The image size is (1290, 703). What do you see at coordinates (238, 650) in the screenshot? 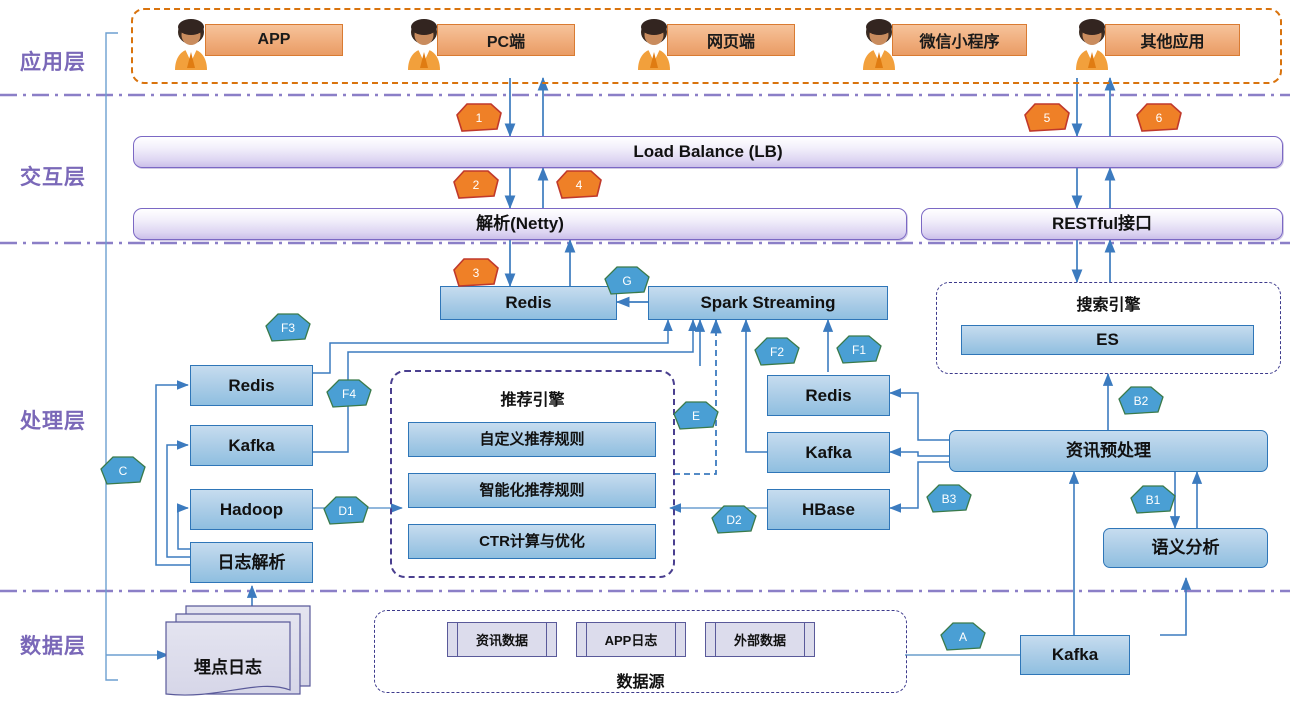
I see `tracking-log-shape` at bounding box center [238, 650].